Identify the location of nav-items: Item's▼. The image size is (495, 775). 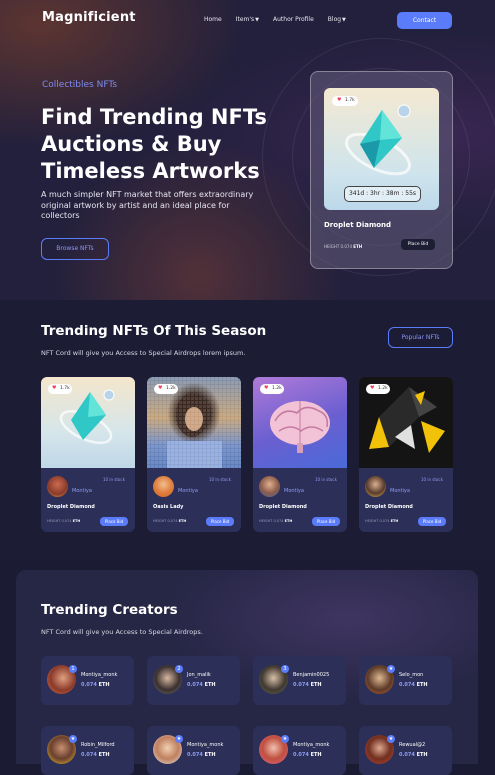
(247, 19).